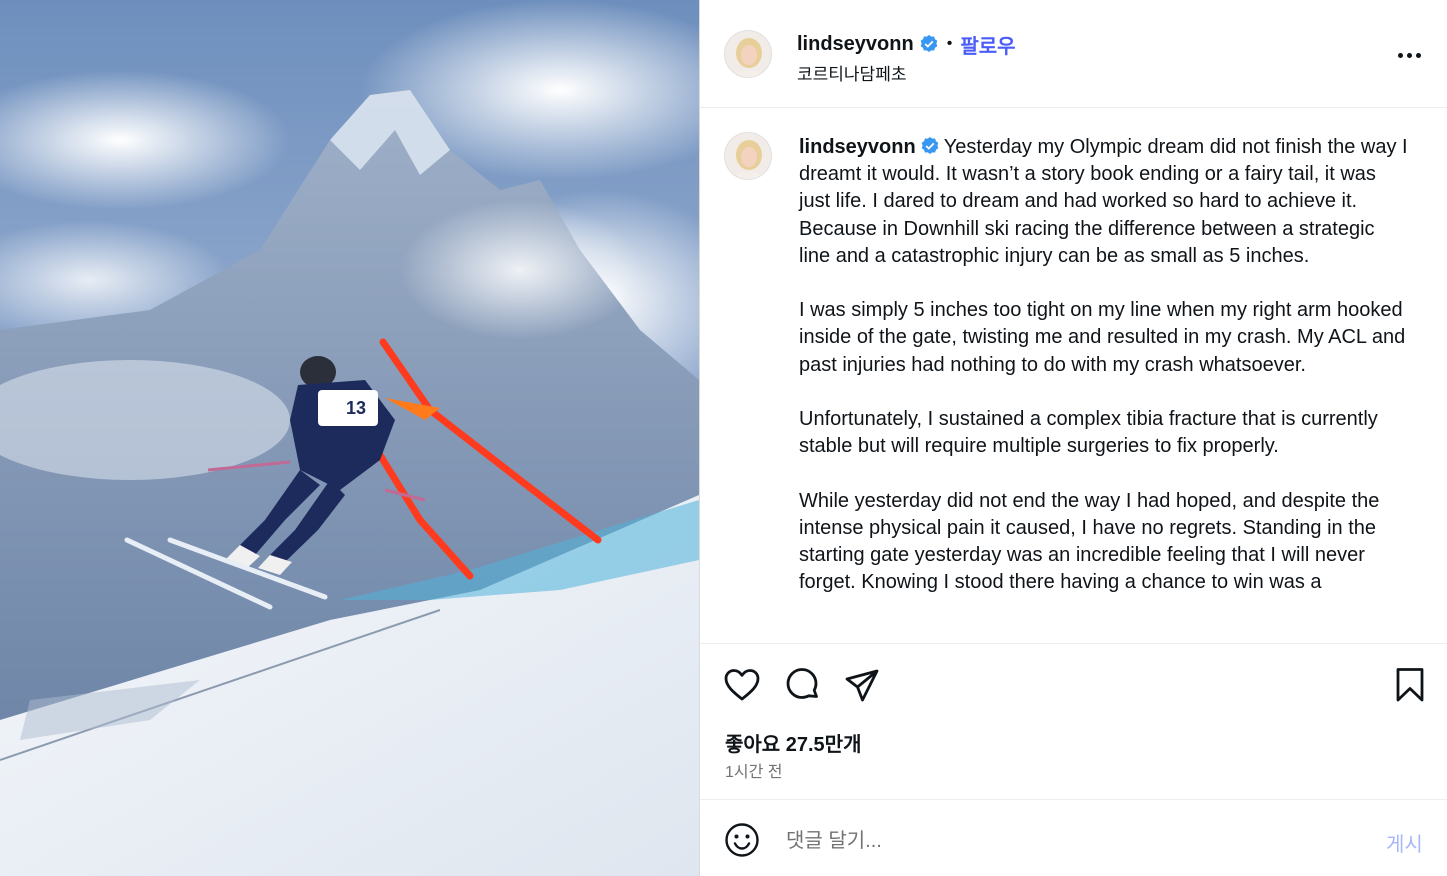 Image resolution: width=1447 pixels, height=876 pixels. What do you see at coordinates (748, 156) in the screenshot?
I see `caption-author-avatar` at bounding box center [748, 156].